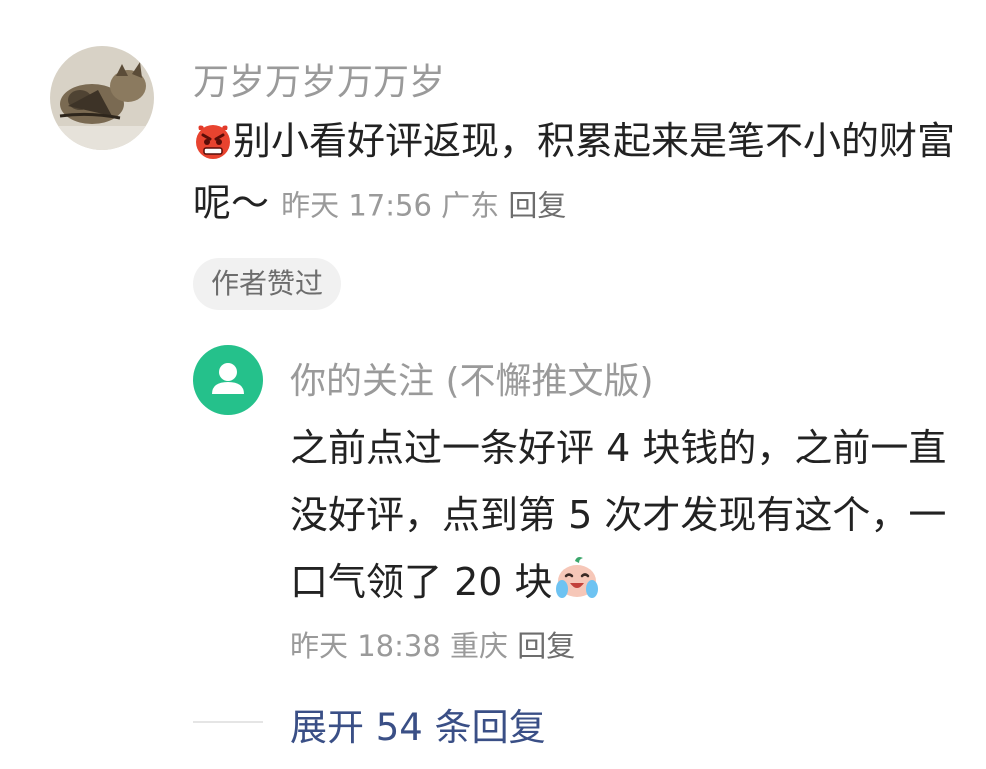 The width and height of the screenshot is (986, 769). Describe the element at coordinates (228, 722) in the screenshot. I see `divider-line` at that location.